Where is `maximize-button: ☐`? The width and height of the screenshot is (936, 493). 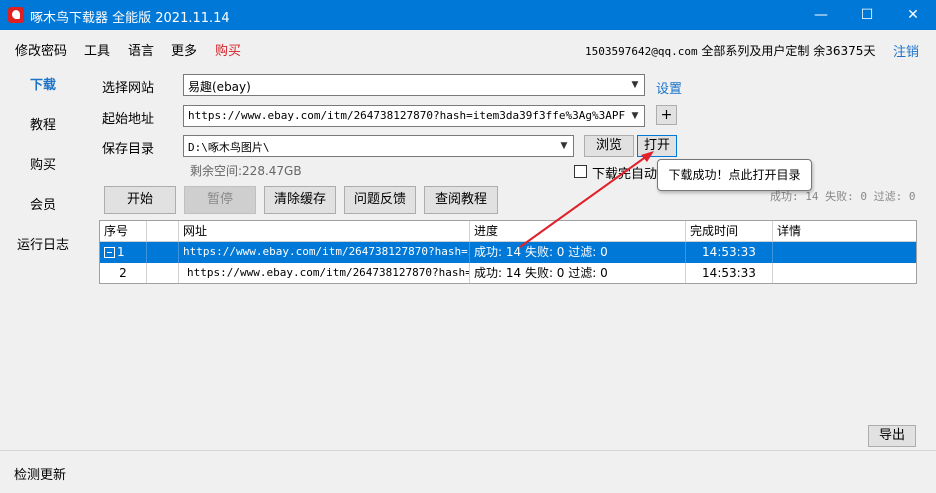
maximize-button: ☐ is located at coordinates (867, 15).